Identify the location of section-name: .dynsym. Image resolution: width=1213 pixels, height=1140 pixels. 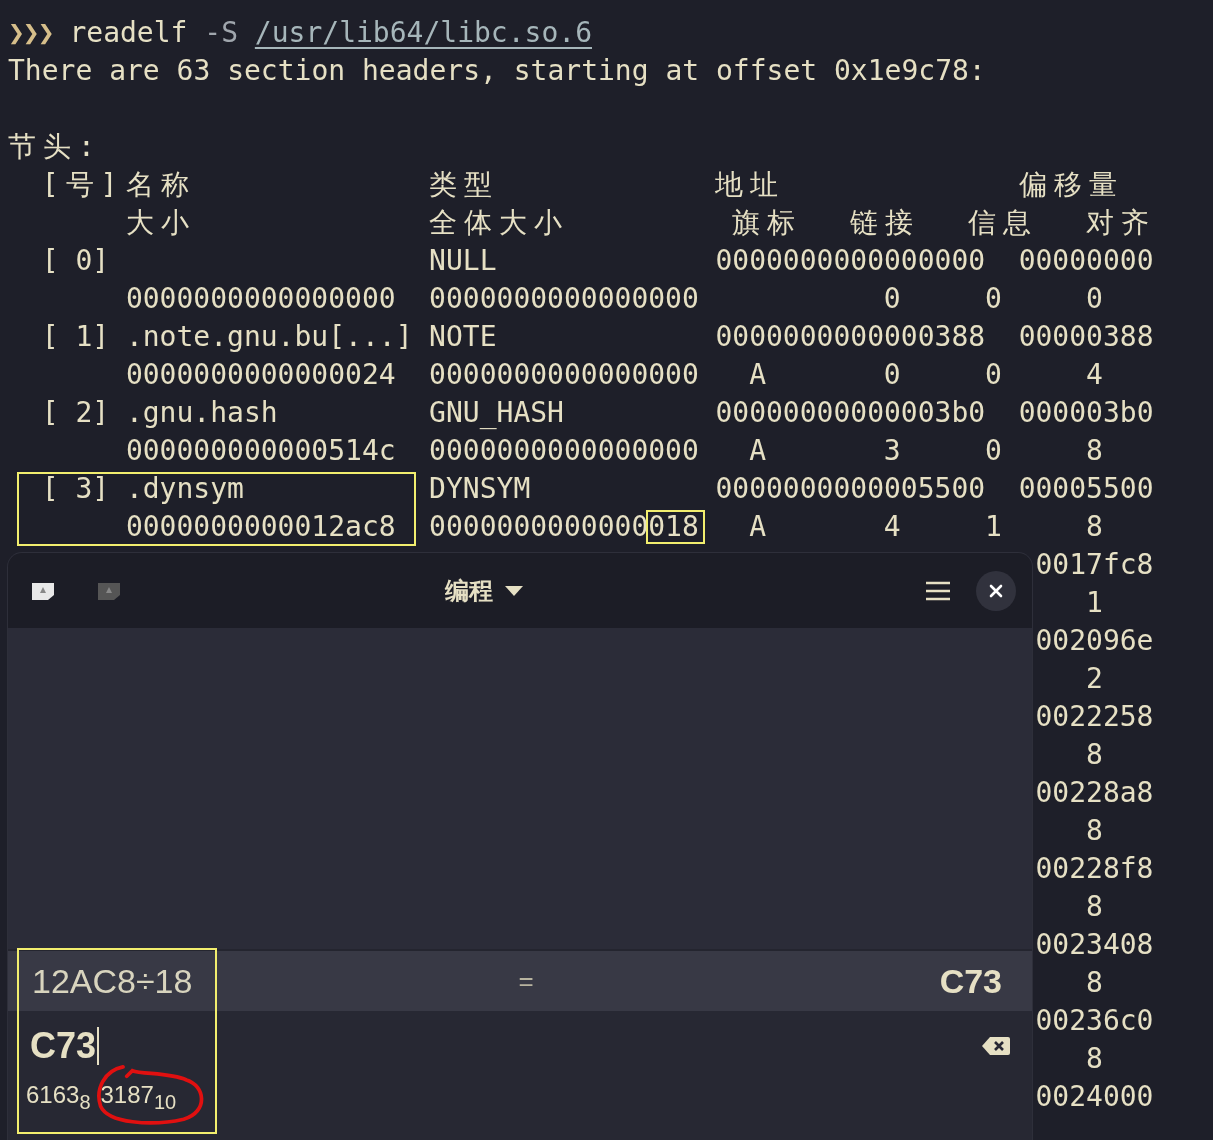
(184, 489).